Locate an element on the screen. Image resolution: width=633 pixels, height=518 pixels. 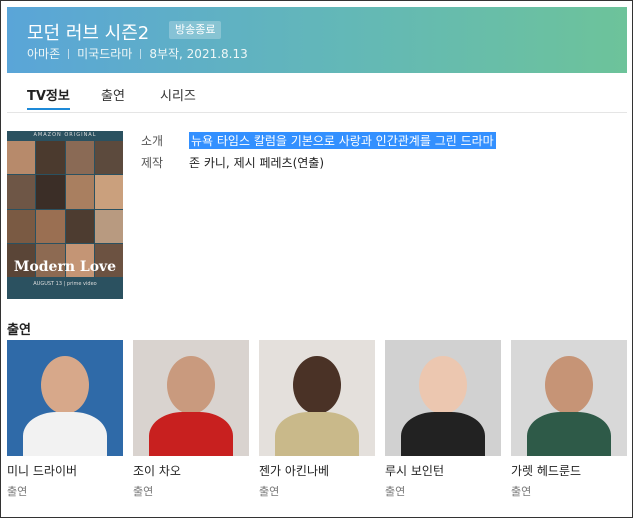
info-value-production: 존 카니, 제시 페레츠(연출) is located at coordinates (256, 162).